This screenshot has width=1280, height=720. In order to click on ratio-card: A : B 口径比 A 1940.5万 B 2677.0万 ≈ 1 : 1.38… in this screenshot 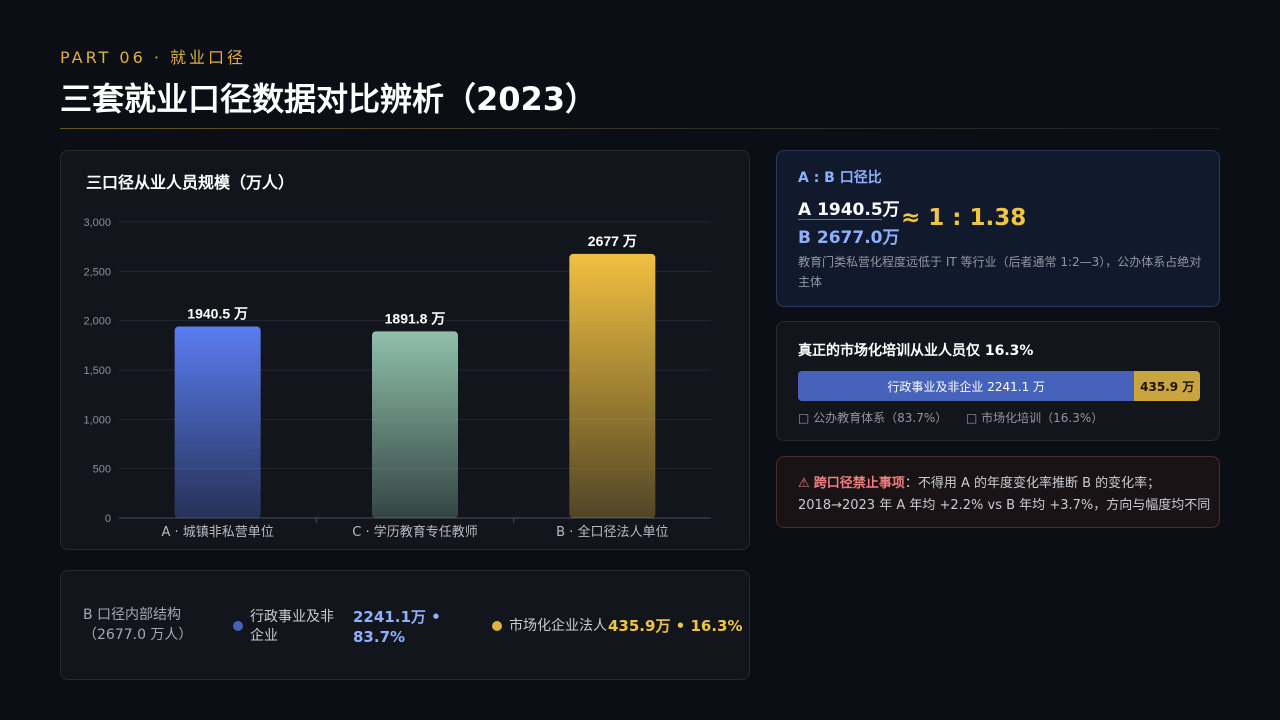, I will do `click(998, 228)`.